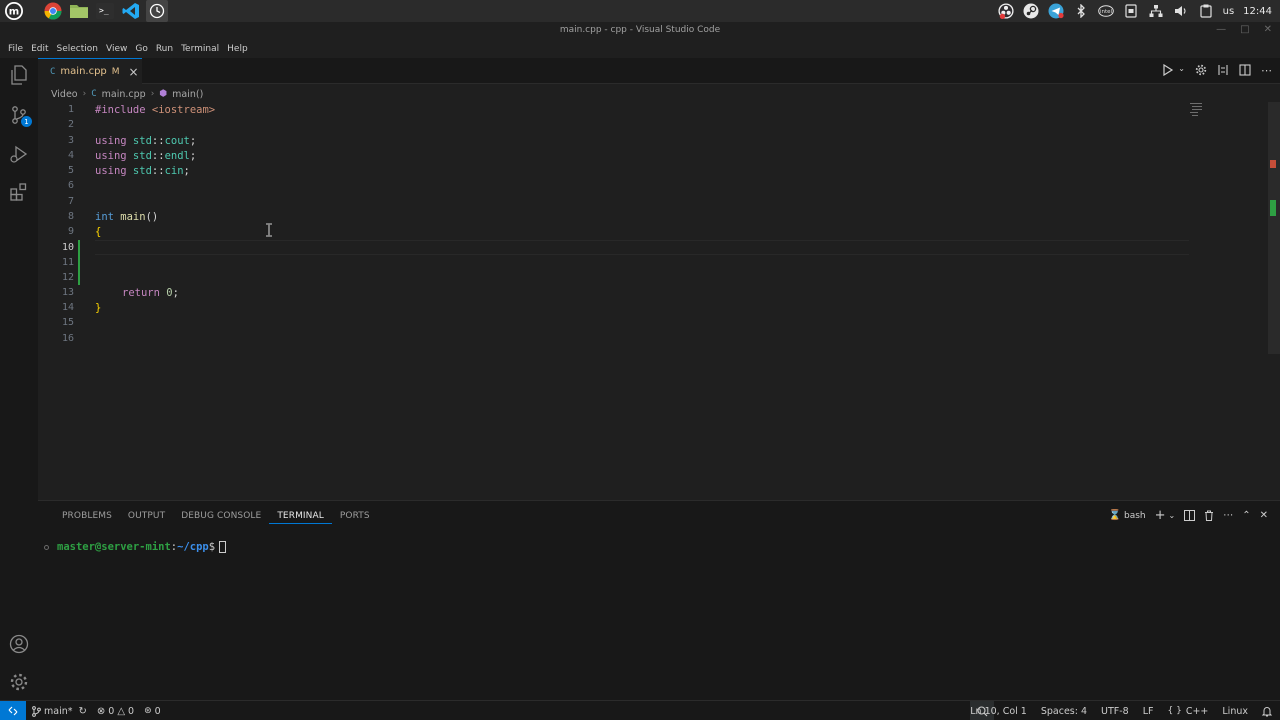  I want to click on terminal-shell-icon: ⌛, so click(1114, 515).